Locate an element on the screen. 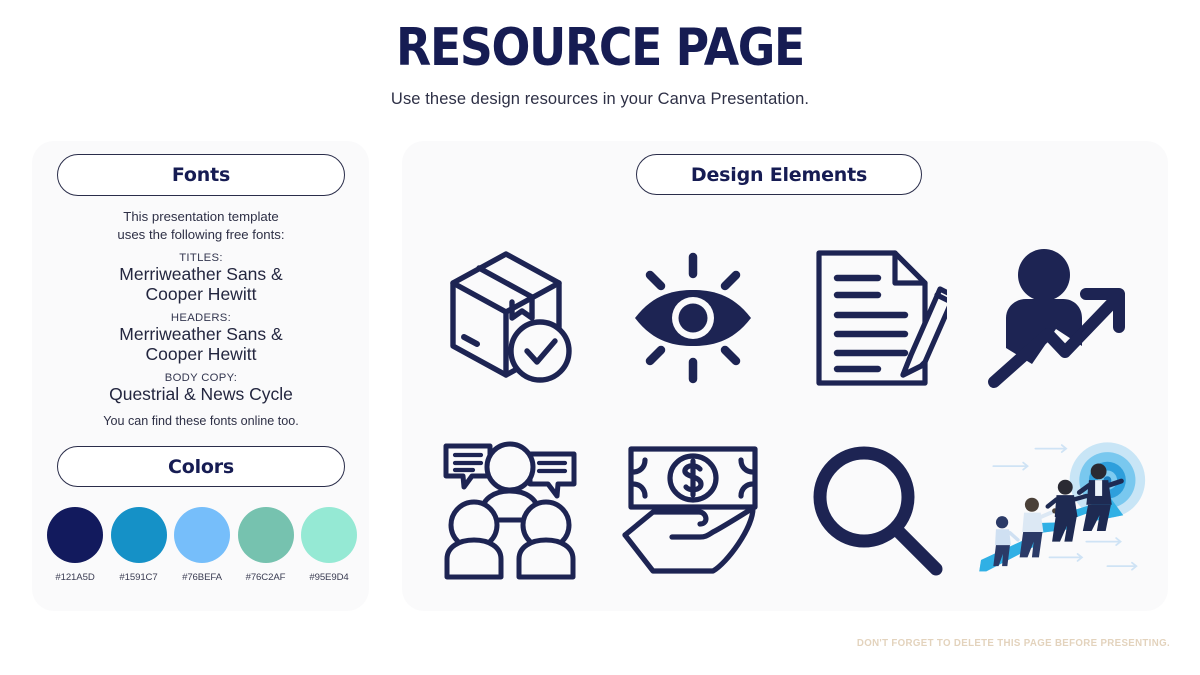 This screenshot has height=675, width=1200. team-climbing-arrow-target-illustration is located at coordinates (1060, 510).